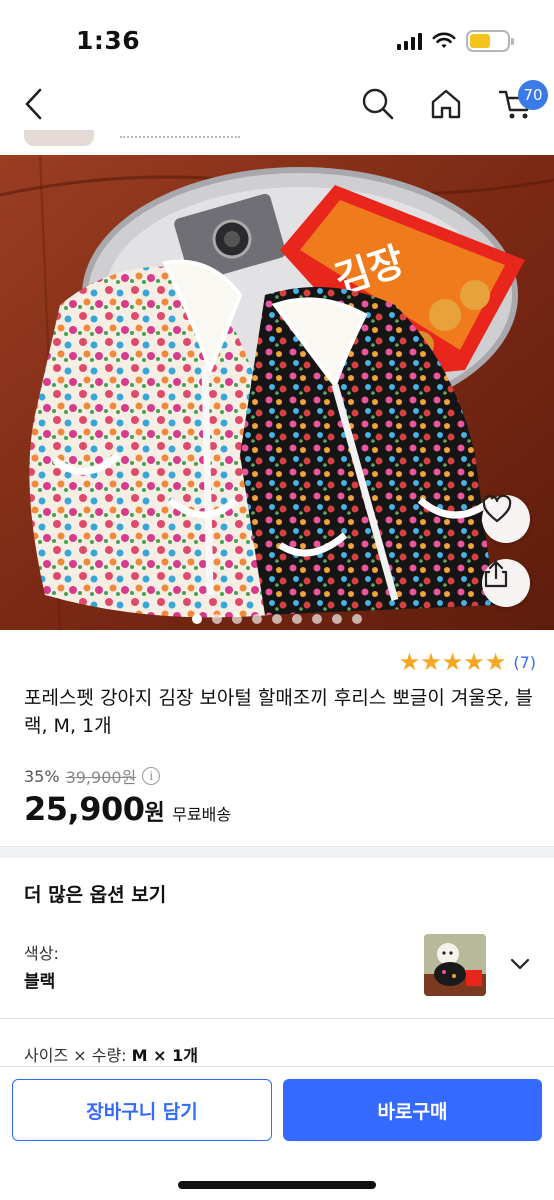 The image size is (554, 1200). What do you see at coordinates (533, 95) in the screenshot?
I see `cart-count-badge: 70` at bounding box center [533, 95].